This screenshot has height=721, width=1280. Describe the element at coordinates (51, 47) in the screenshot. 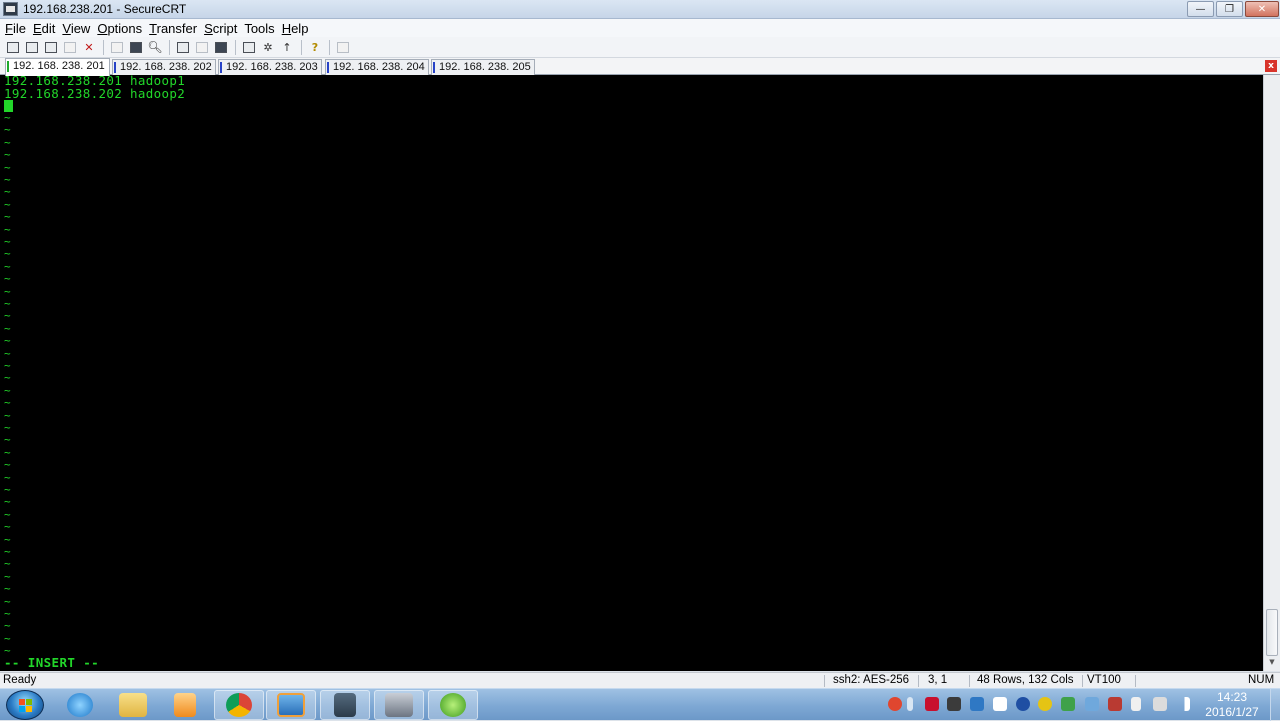

I see `connect-in-tab-icon` at that location.